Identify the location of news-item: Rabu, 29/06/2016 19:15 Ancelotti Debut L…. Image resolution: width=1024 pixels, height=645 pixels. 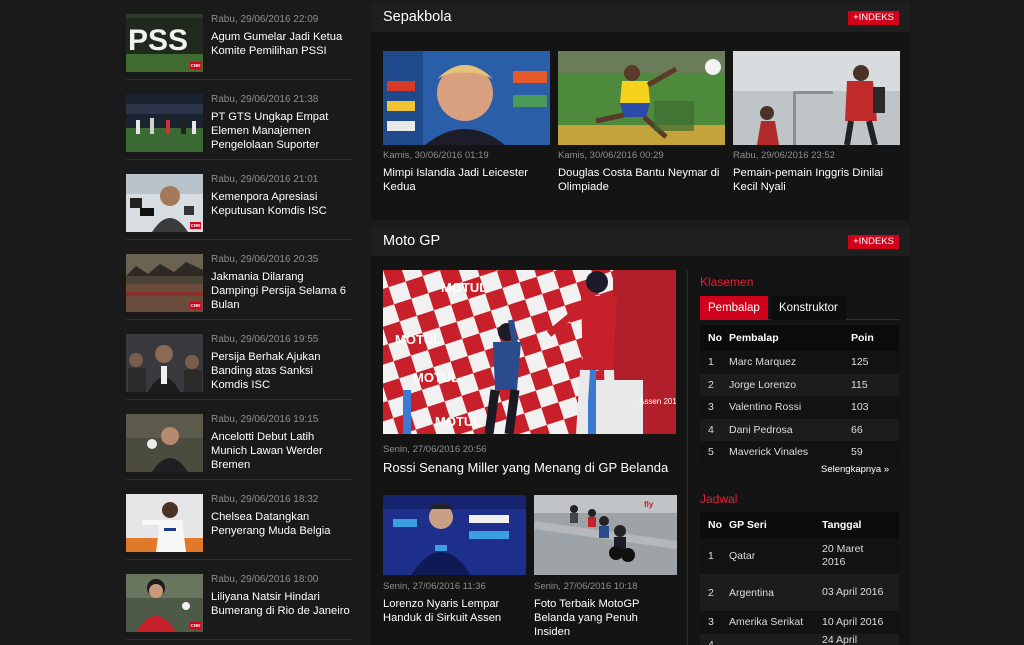
(239, 440).